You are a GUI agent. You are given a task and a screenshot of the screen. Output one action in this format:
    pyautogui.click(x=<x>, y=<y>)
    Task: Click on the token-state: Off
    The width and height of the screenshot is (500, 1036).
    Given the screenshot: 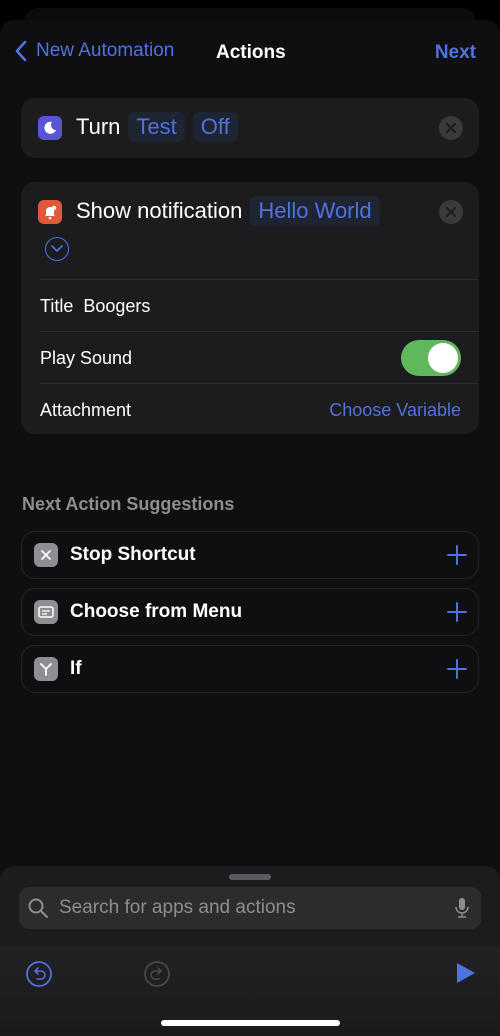 What is the action you would take?
    pyautogui.click(x=215, y=127)
    